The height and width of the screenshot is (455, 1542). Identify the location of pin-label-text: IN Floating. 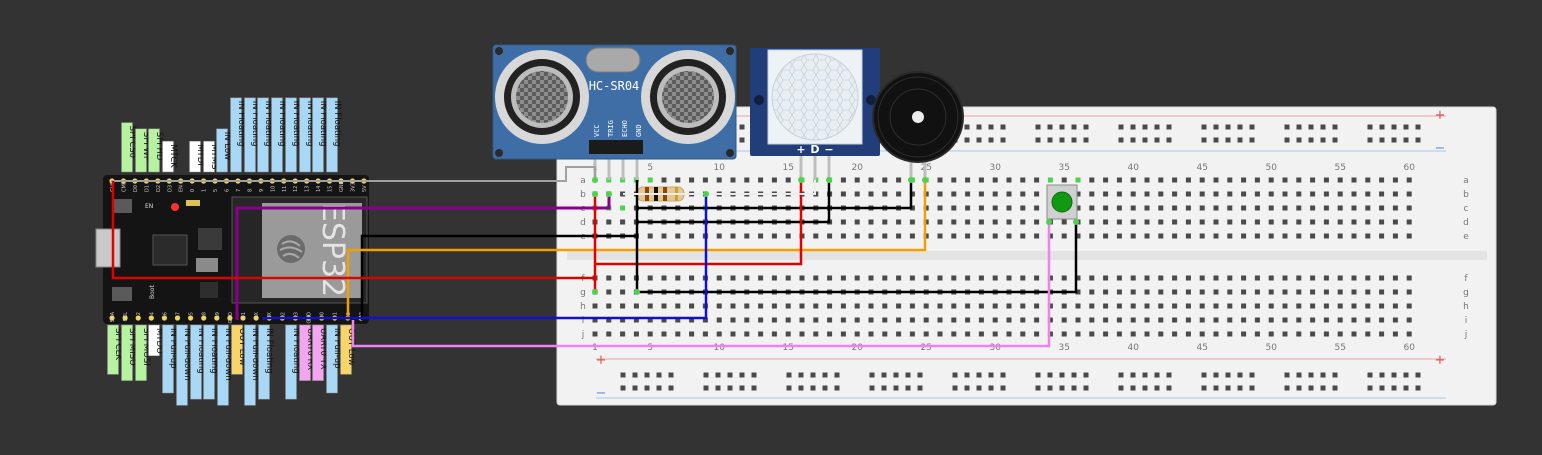
(269, 351).